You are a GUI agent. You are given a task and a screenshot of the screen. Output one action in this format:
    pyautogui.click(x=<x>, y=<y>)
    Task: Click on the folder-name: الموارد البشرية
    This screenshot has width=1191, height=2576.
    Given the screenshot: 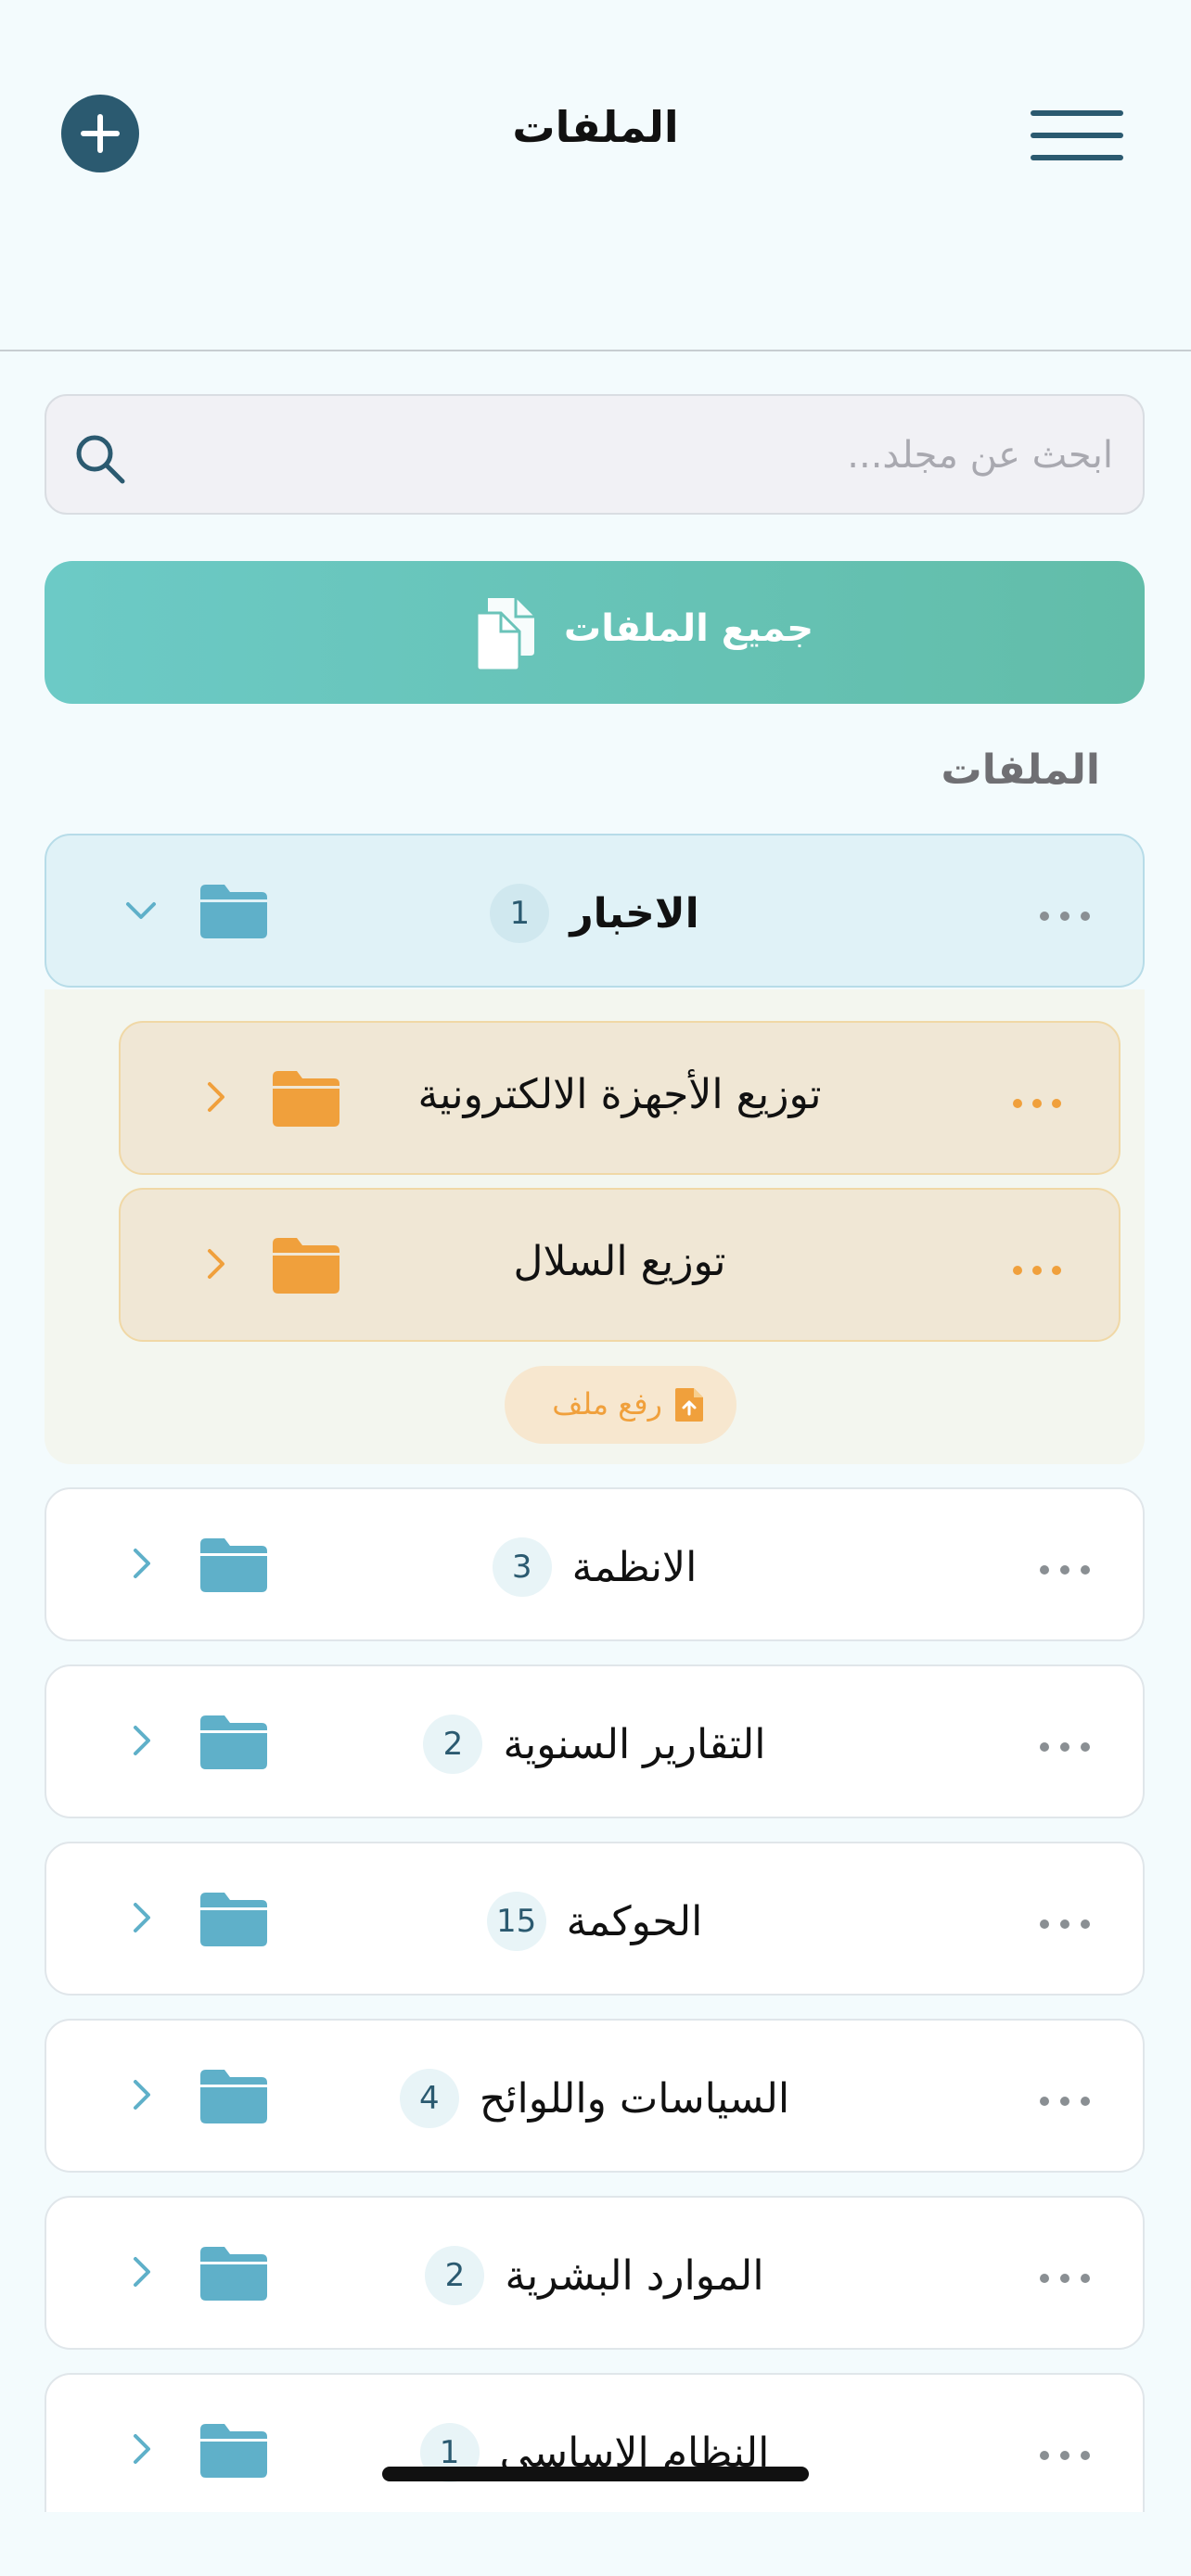 What is the action you would take?
    pyautogui.click(x=634, y=2275)
    